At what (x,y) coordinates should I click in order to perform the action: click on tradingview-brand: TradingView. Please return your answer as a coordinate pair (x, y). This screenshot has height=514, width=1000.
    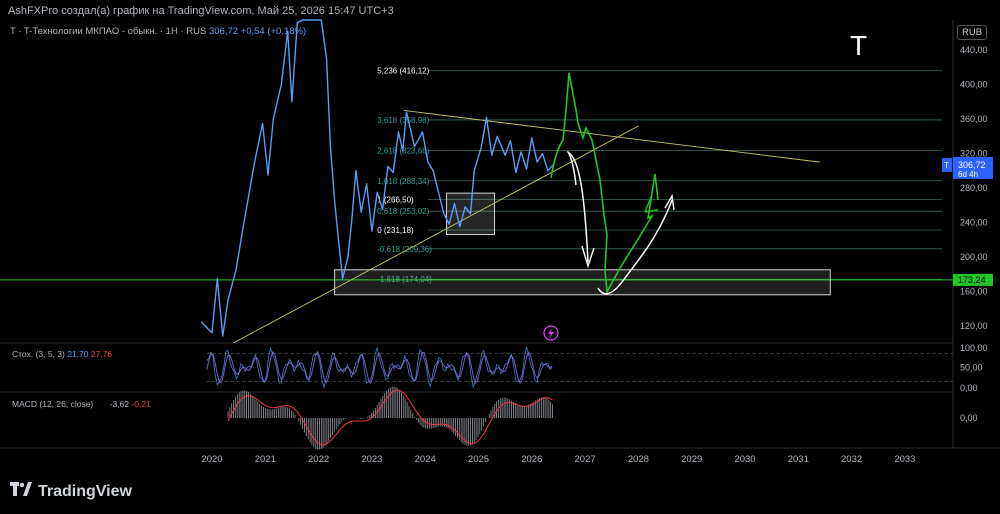
    Looking at the image, I should click on (71, 491).